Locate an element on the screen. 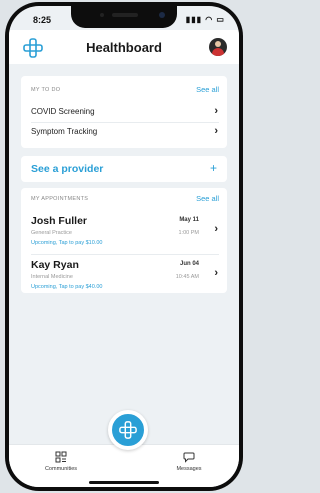 Image resolution: width=320 pixels, height=493 pixels. divider is located at coordinates (125, 254).